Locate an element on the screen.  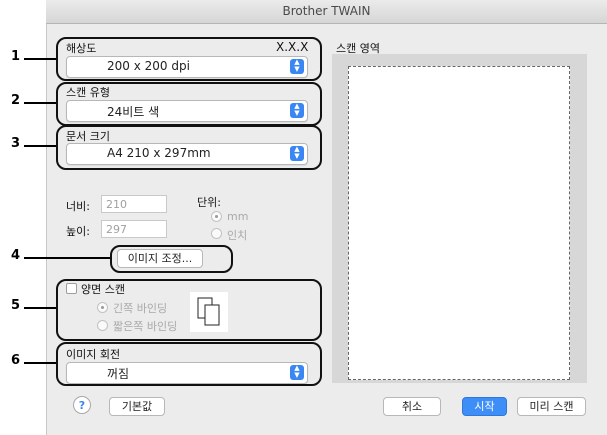
short-edge-label: 짧은쪽 바인딩 is located at coordinates (145, 326).